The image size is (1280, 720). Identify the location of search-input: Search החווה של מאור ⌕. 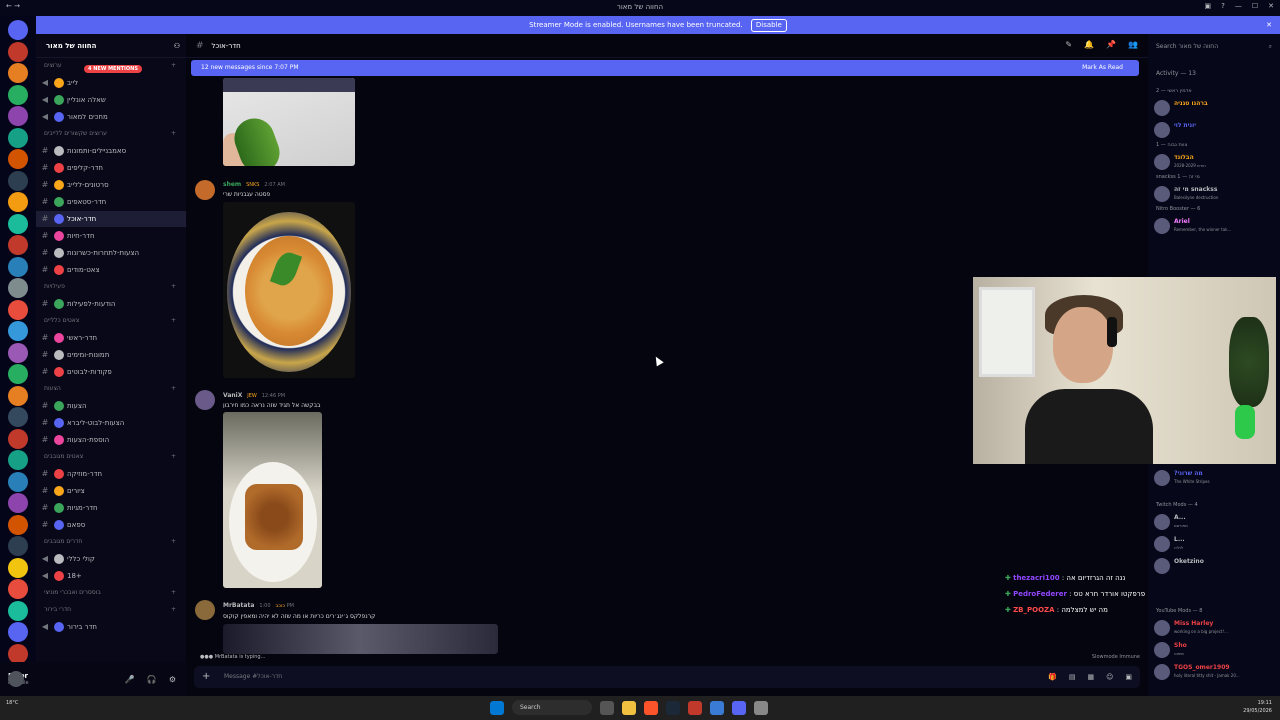
(1214, 46).